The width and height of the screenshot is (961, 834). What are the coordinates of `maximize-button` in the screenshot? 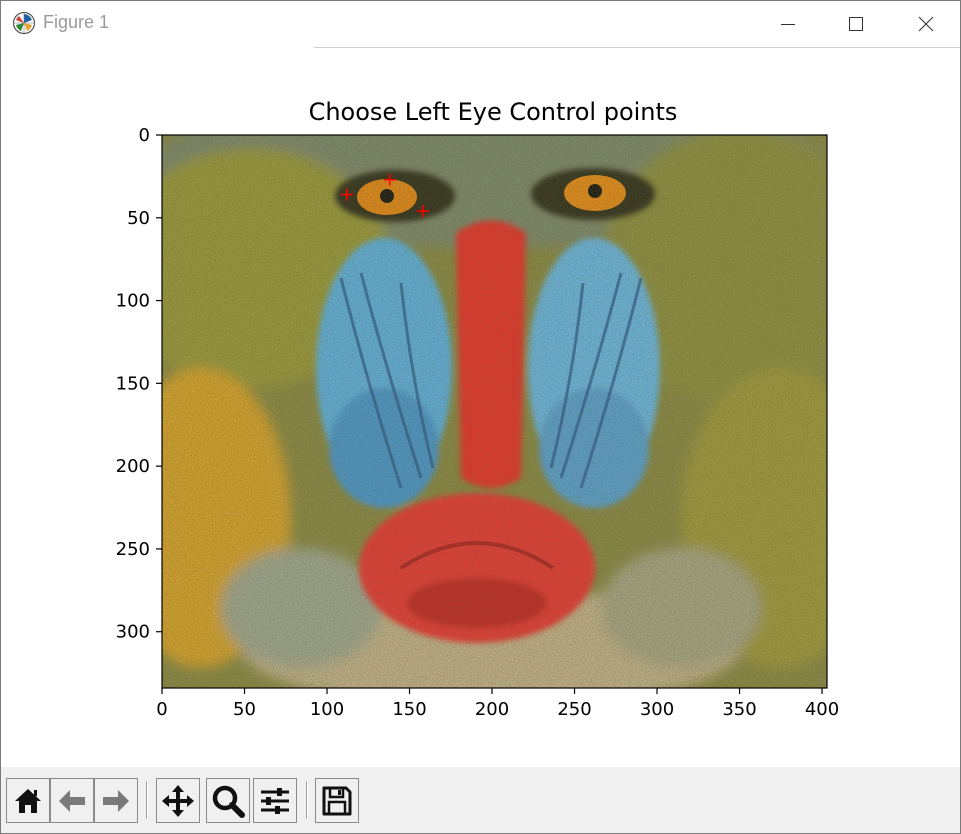 It's located at (856, 24).